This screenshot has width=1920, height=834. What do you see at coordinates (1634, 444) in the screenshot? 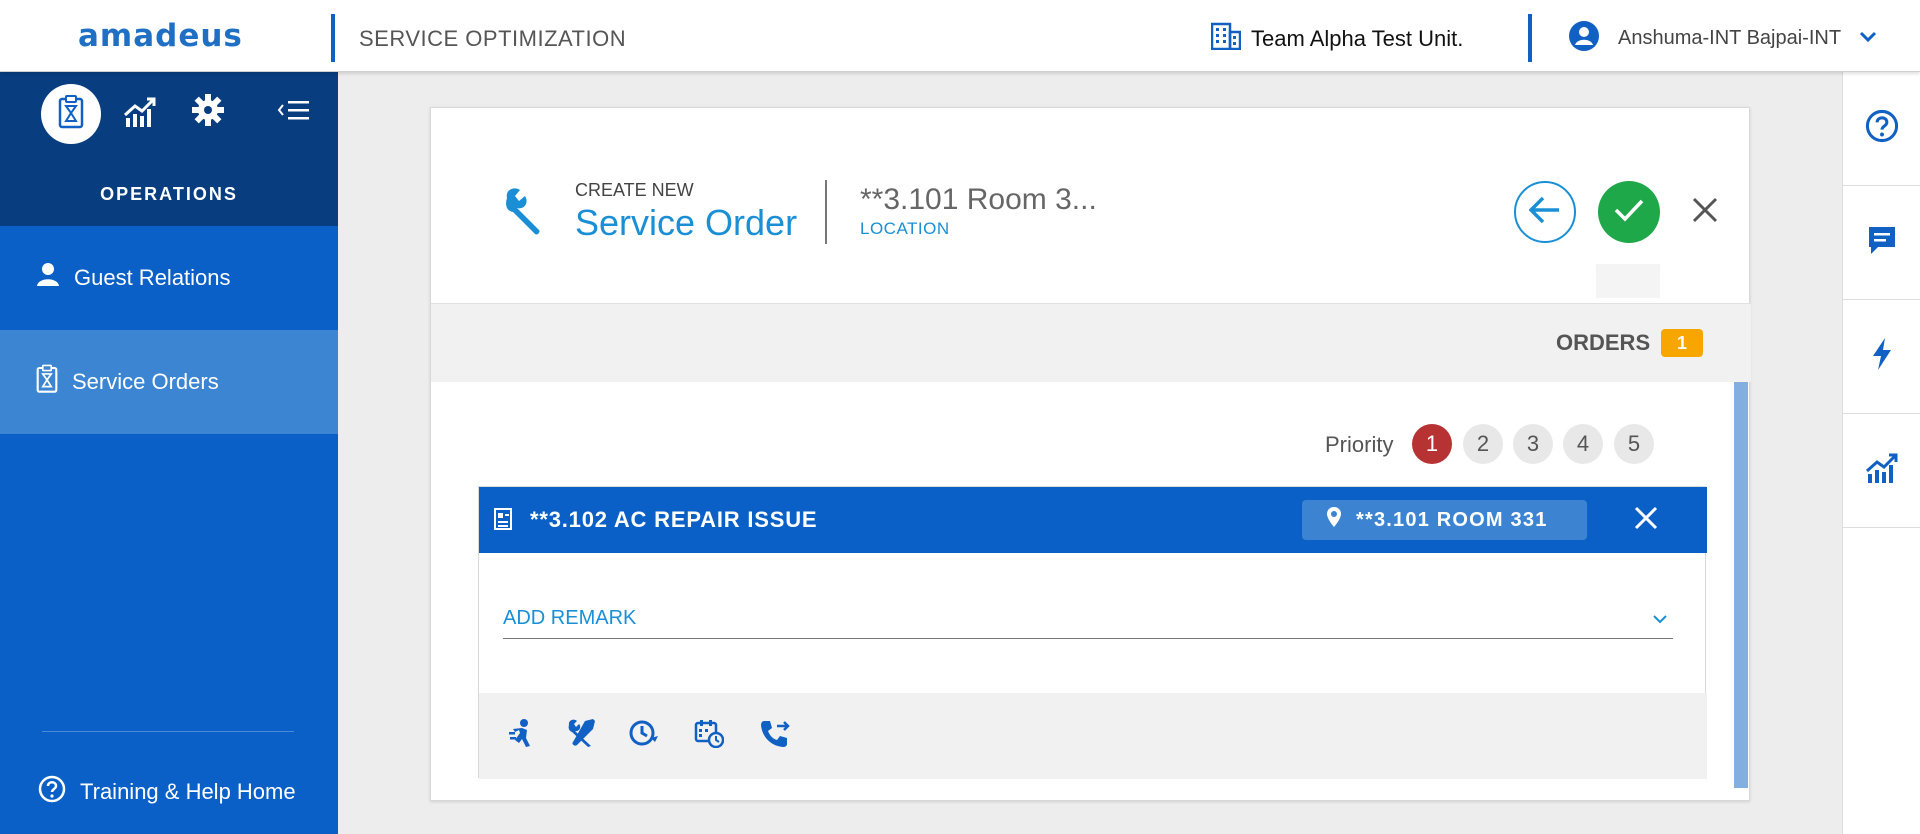
I see `priority-5: 5` at bounding box center [1634, 444].